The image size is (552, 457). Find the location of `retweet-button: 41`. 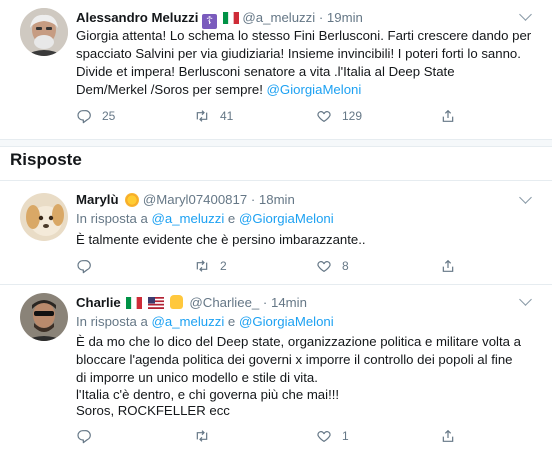

retweet-button: 41 is located at coordinates (213, 116).